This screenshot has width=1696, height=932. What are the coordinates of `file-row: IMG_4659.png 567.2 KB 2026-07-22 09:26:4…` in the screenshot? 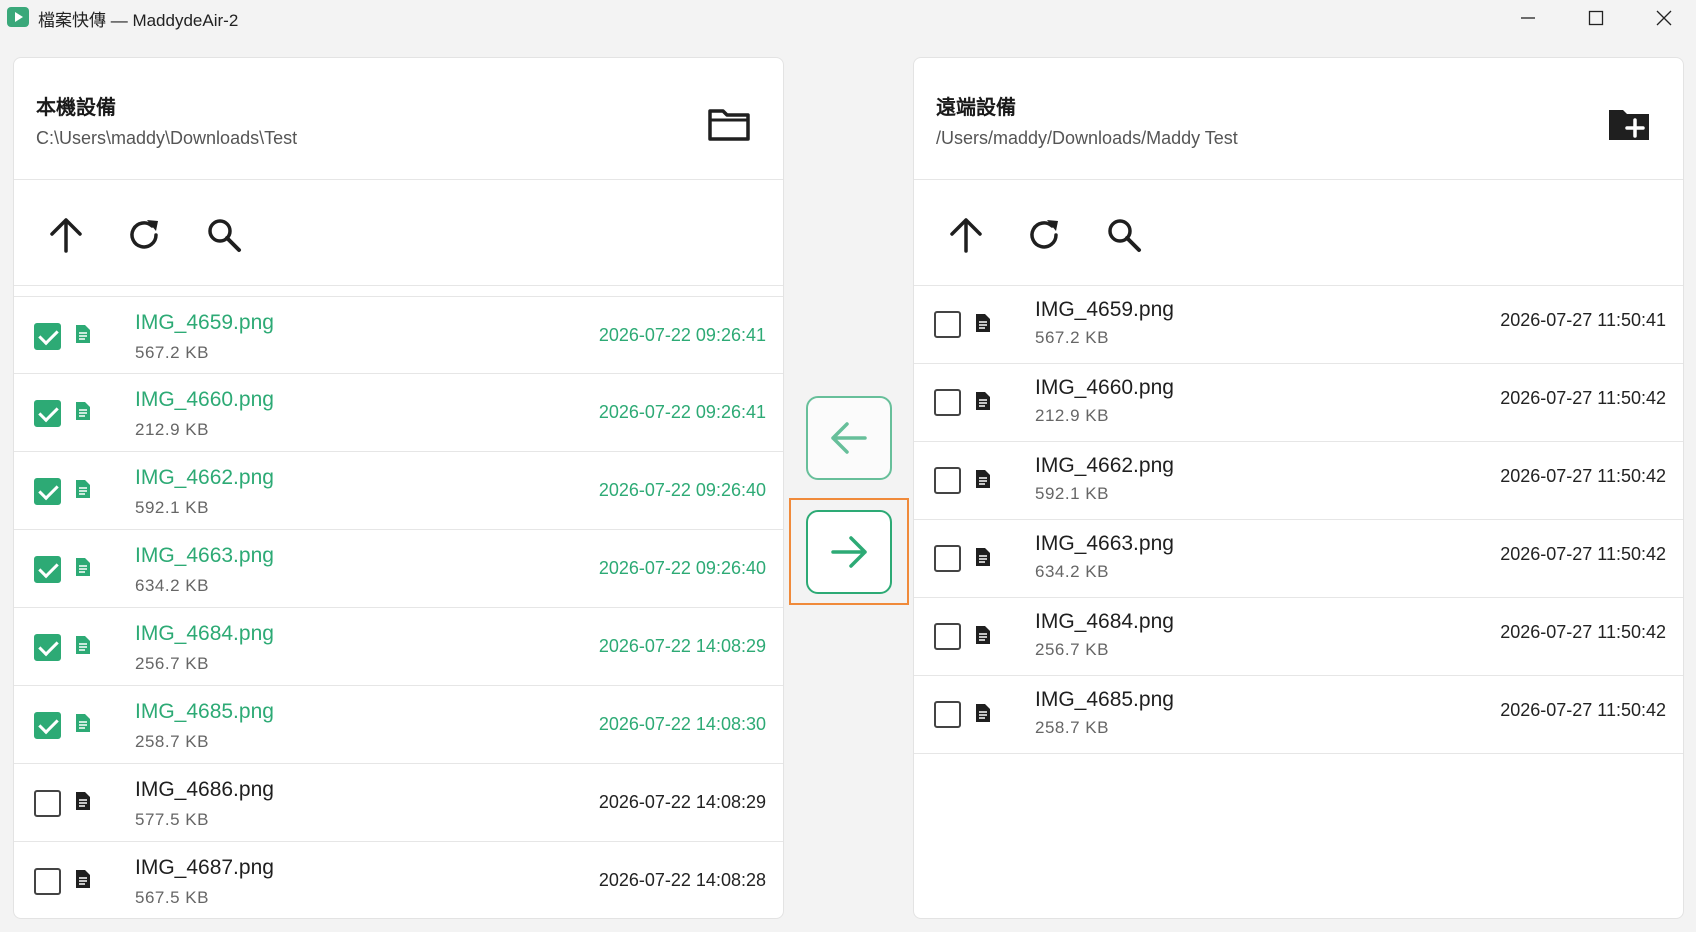 It's located at (398, 335).